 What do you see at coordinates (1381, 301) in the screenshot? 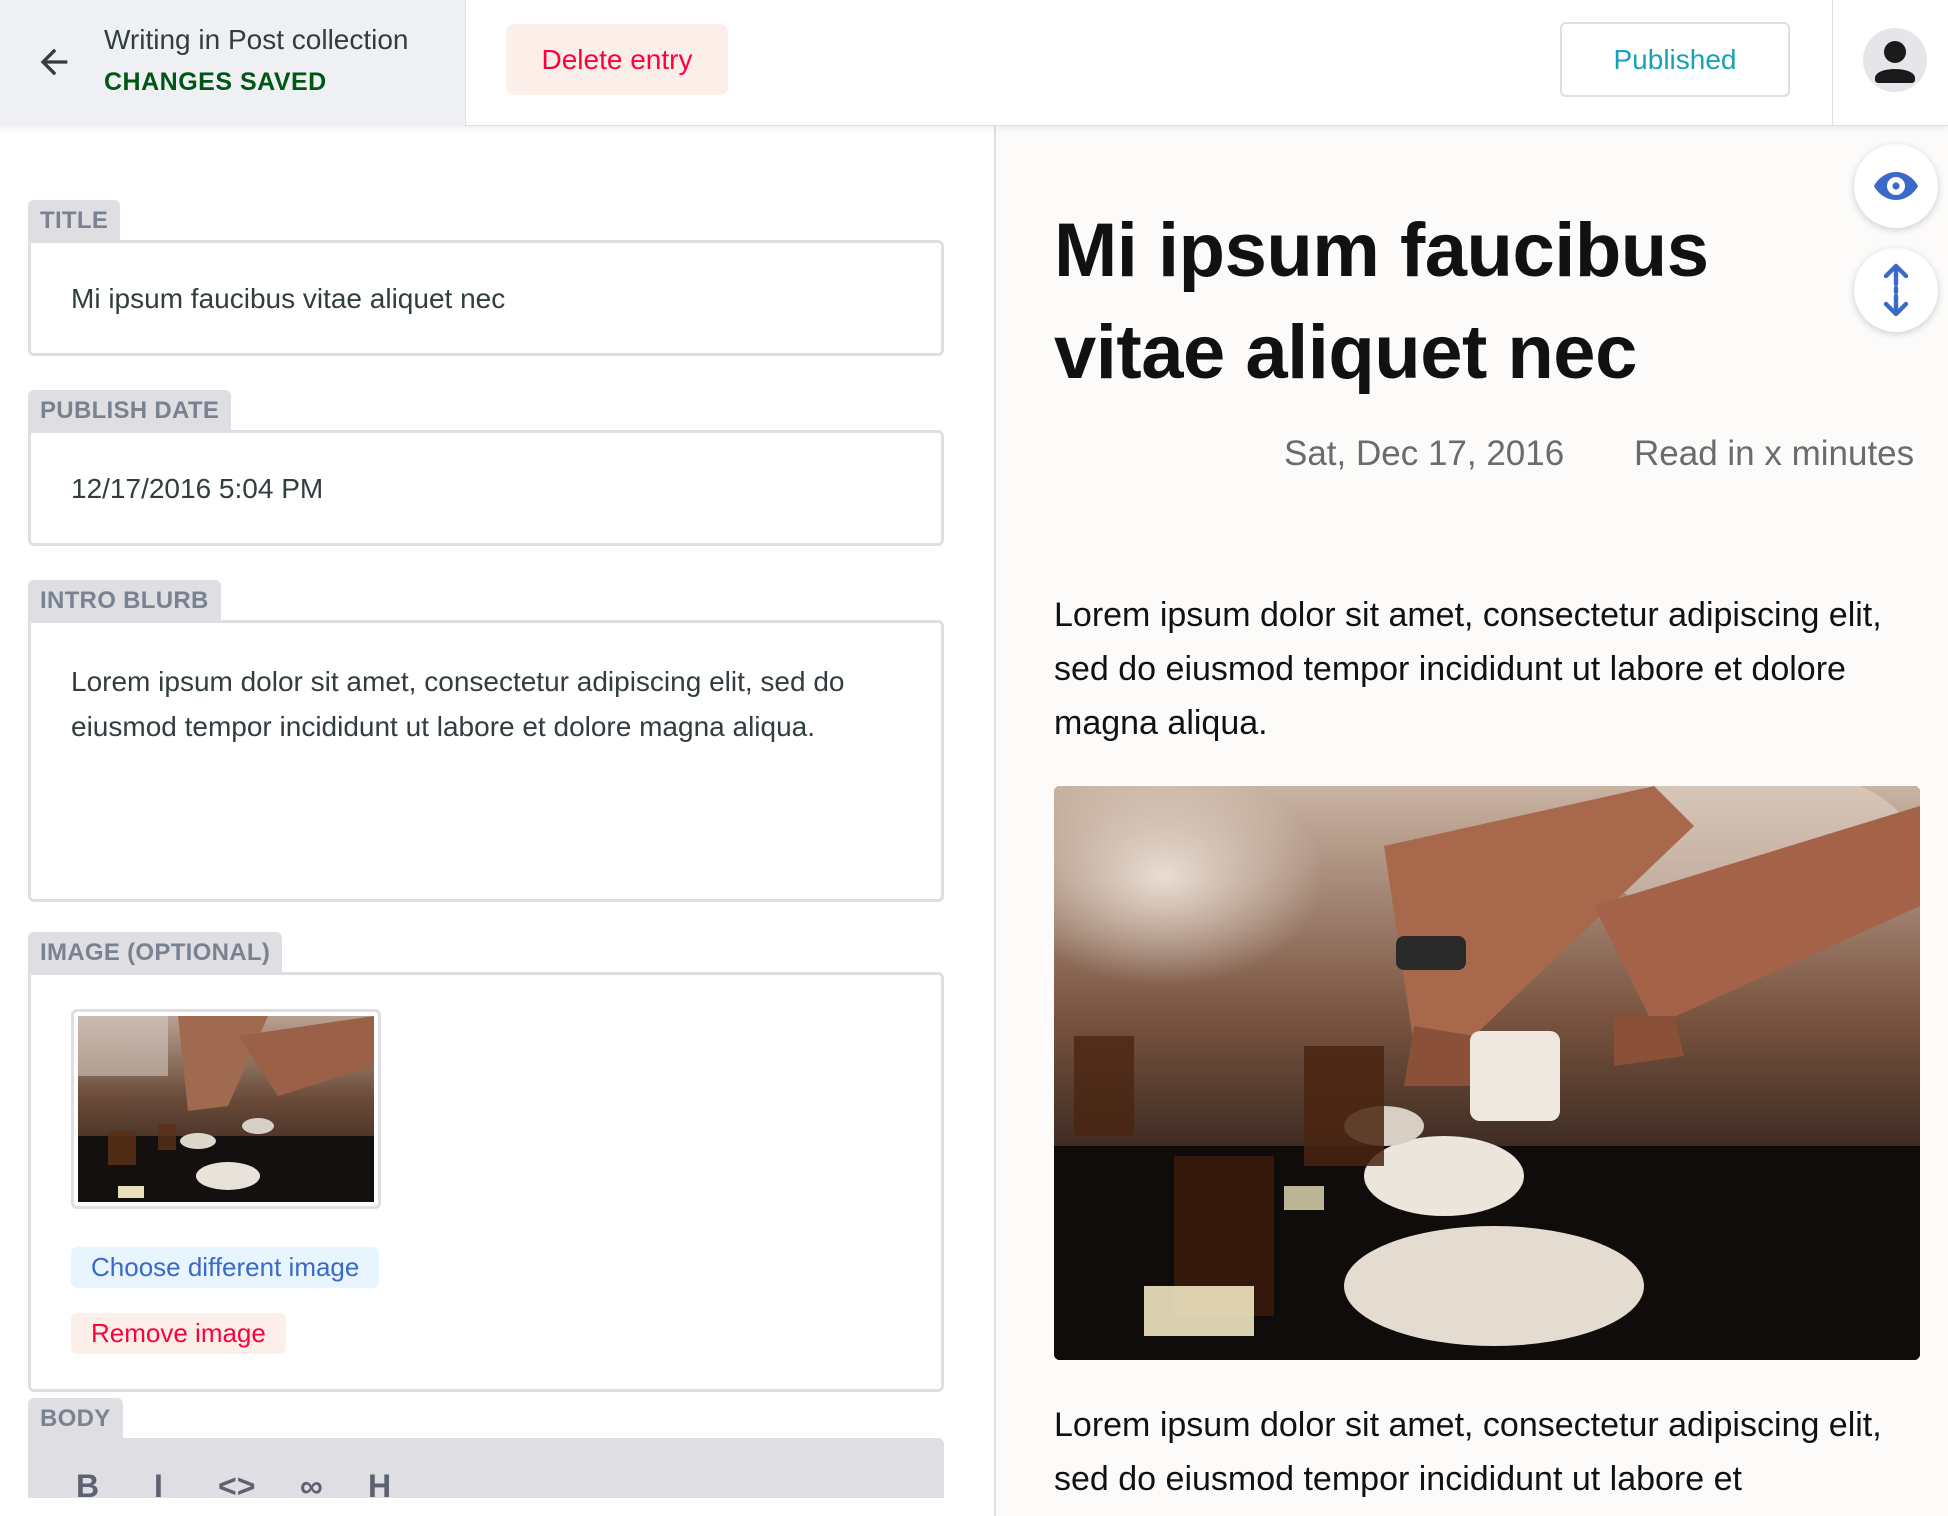
I see `preview-title: Mi ipsum faucibus vitae aliquet nec` at bounding box center [1381, 301].